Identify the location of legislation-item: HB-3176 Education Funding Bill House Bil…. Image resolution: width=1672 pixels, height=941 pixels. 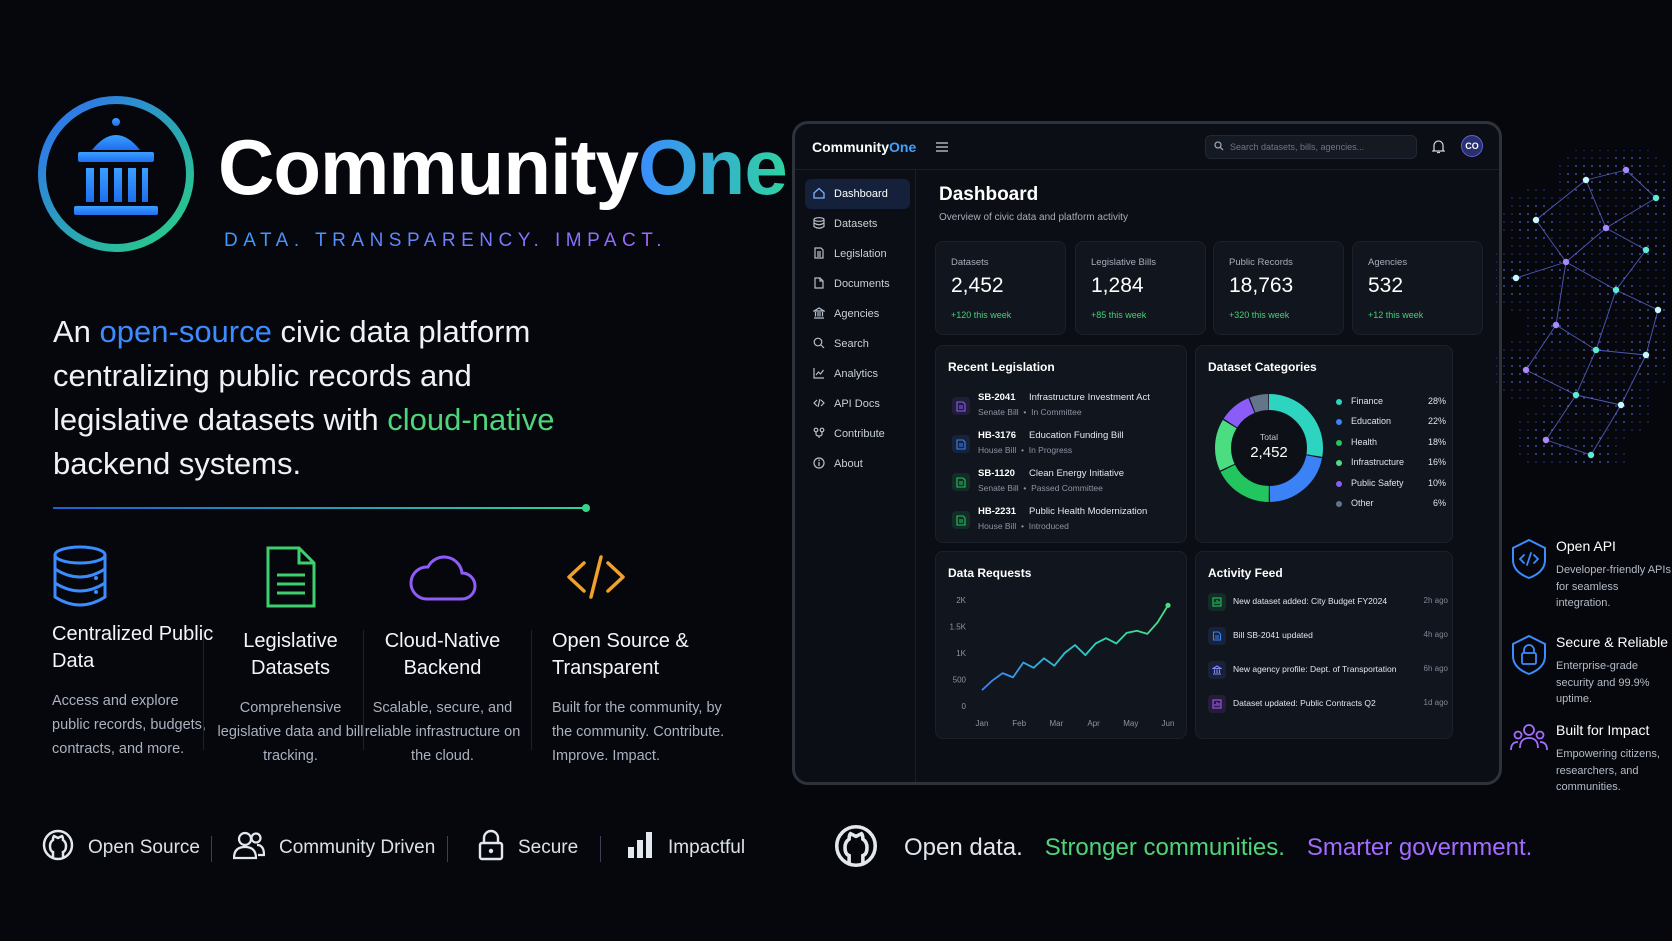
(1068, 447).